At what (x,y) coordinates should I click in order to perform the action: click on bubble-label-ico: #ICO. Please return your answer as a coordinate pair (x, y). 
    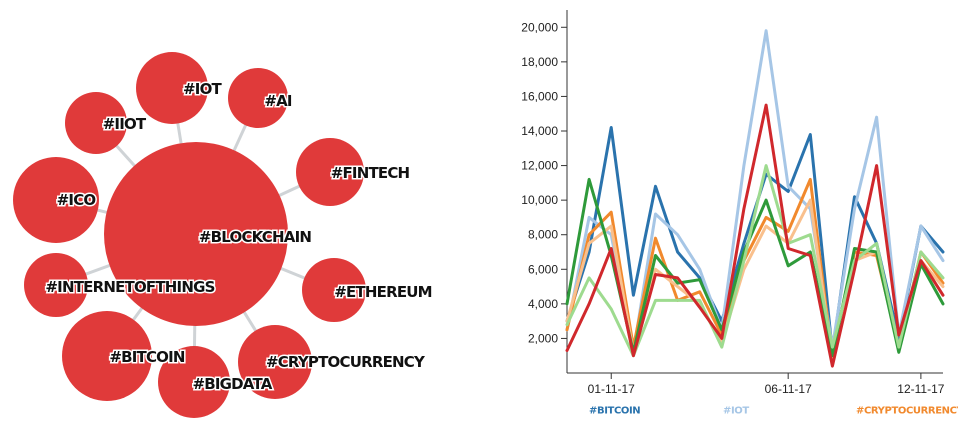
    Looking at the image, I should click on (76, 200).